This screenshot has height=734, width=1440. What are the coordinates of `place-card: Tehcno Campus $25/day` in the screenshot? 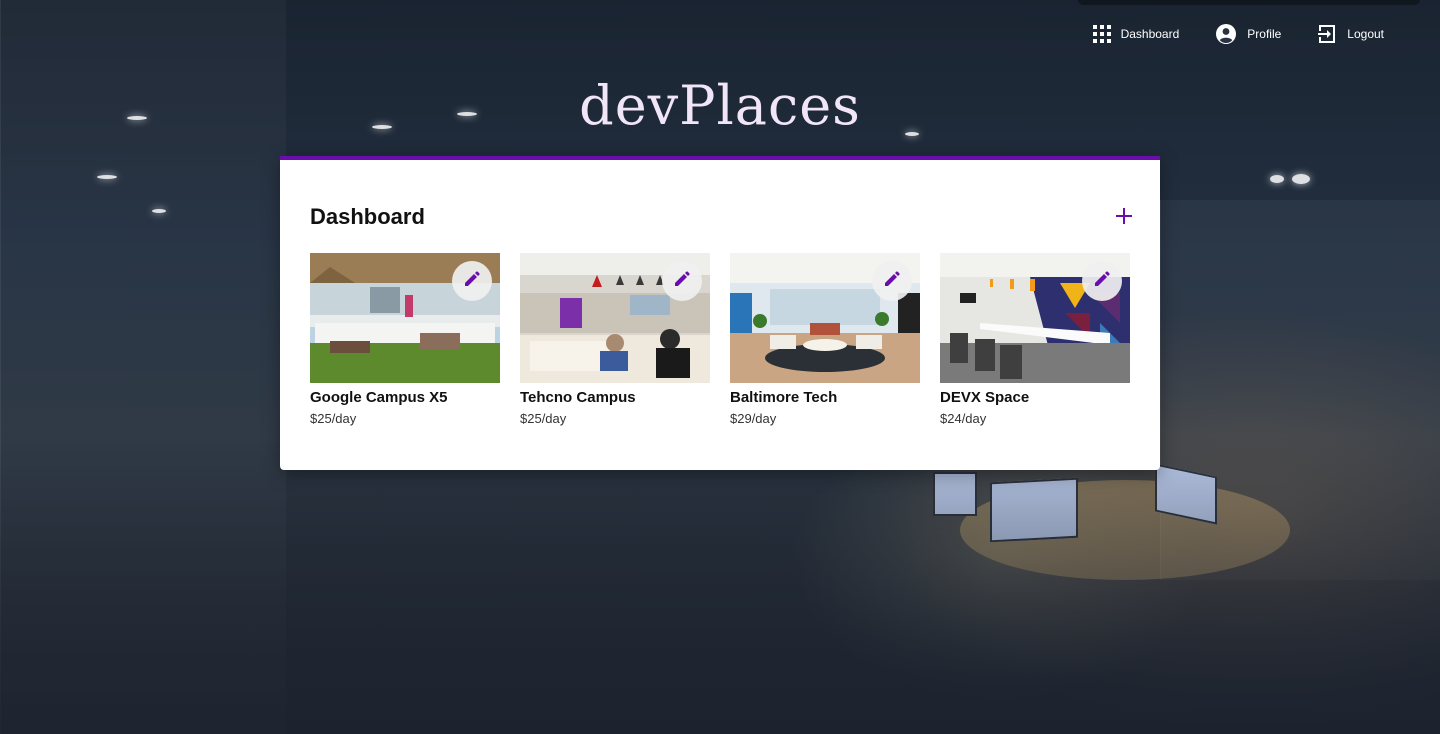 It's located at (615, 339).